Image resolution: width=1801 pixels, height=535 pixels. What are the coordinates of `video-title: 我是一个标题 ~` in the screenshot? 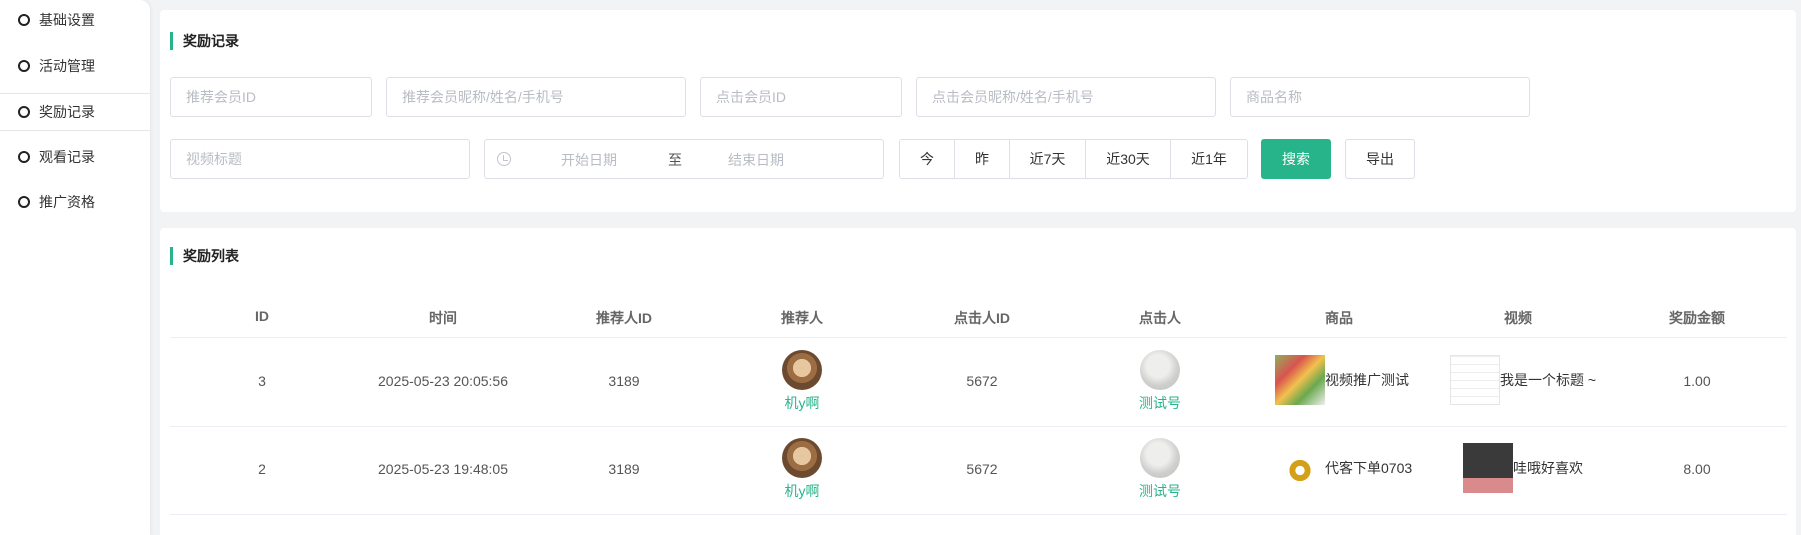 It's located at (1548, 380).